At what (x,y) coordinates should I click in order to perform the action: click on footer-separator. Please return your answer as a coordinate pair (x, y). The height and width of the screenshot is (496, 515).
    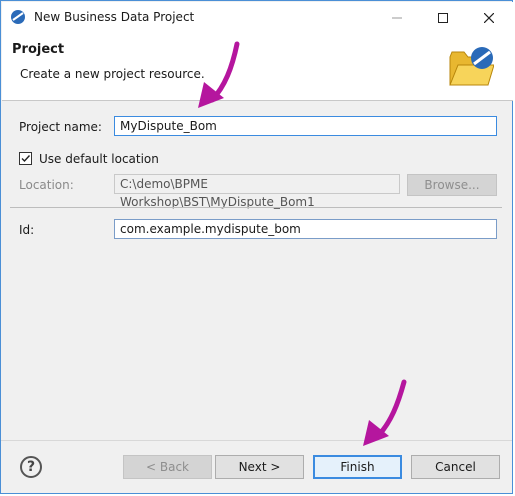
    Looking at the image, I should click on (256, 440).